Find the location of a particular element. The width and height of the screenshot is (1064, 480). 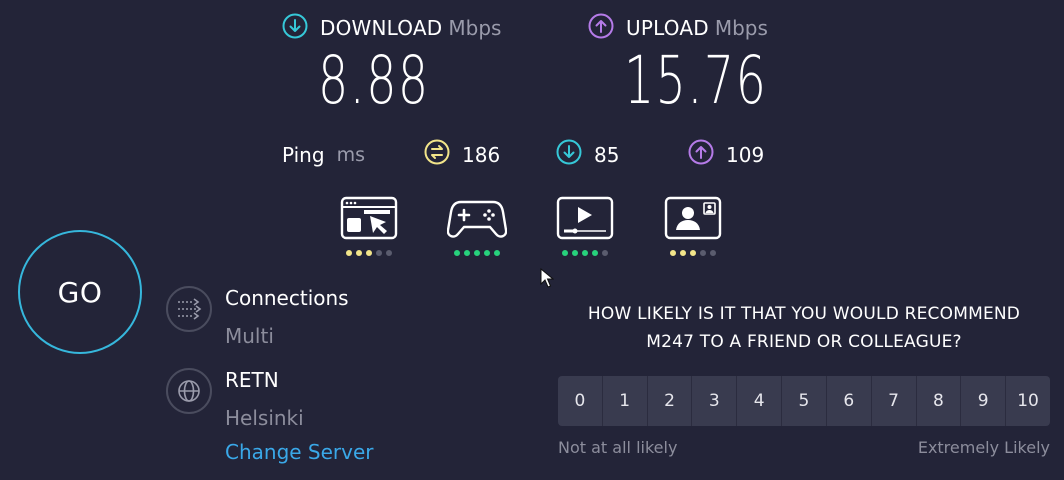

video-chat-icon is located at coordinates (693, 220).